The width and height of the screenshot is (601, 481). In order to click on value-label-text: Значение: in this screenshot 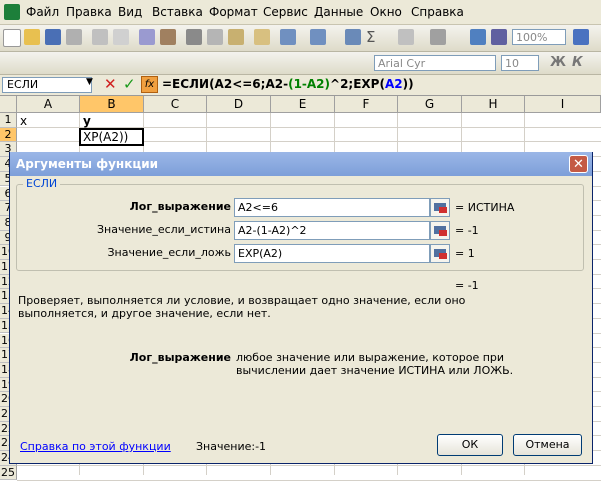, I will do `click(226, 446)`.